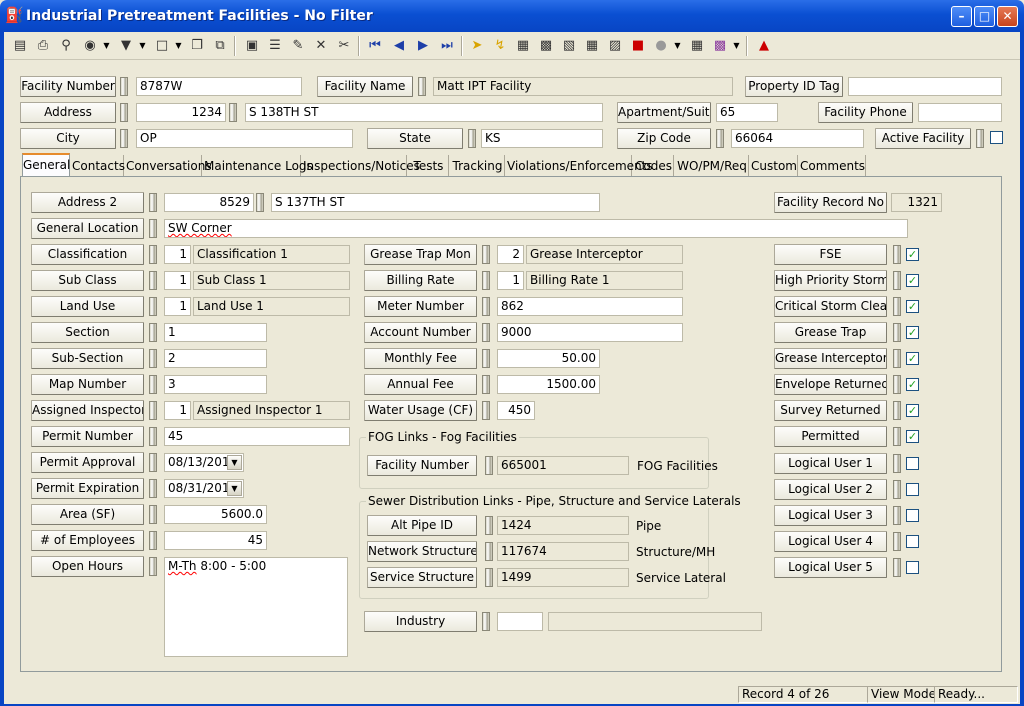 This screenshot has width=1024, height=706. What do you see at coordinates (215, 358) in the screenshot?
I see `sub-section-field: 2` at bounding box center [215, 358].